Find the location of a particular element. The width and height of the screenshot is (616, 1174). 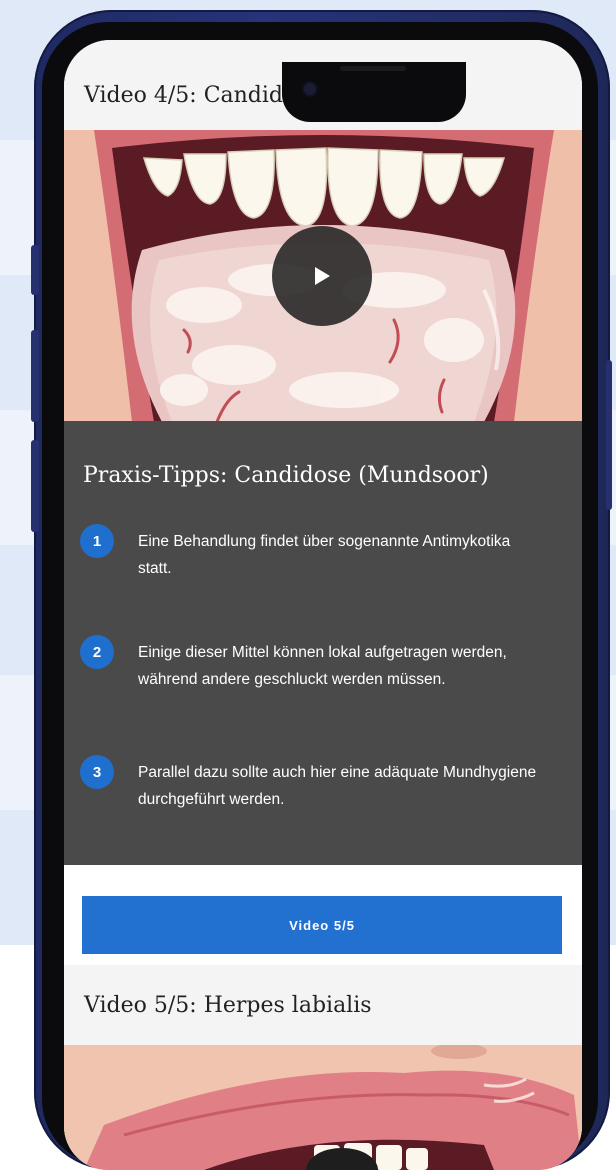

tip-number-badge: 3 is located at coordinates (97, 772).